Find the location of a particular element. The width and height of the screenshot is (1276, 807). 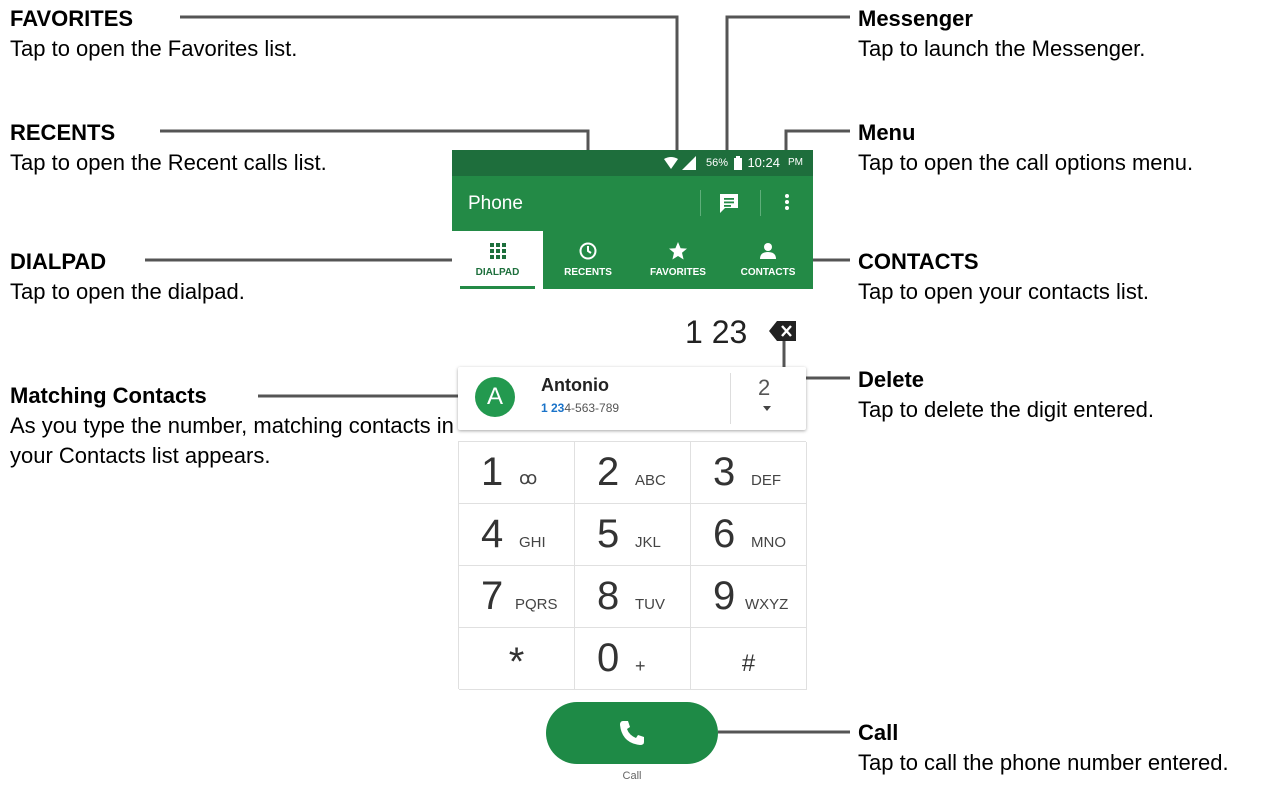

tab-label: DIALPAD is located at coordinates (497, 272).